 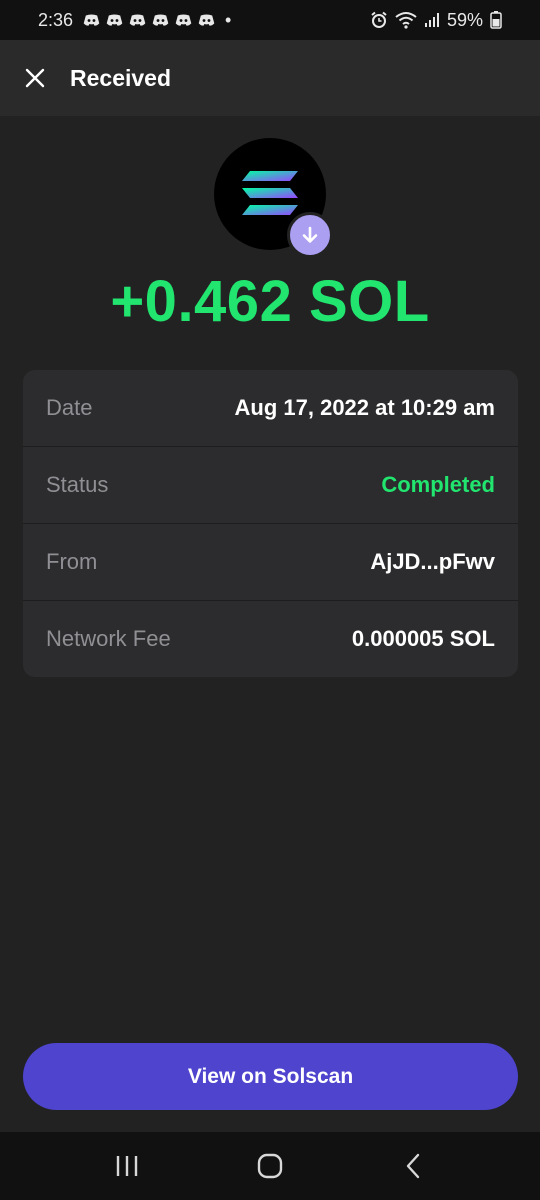 I want to click on signal-icon, so click(x=431, y=20).